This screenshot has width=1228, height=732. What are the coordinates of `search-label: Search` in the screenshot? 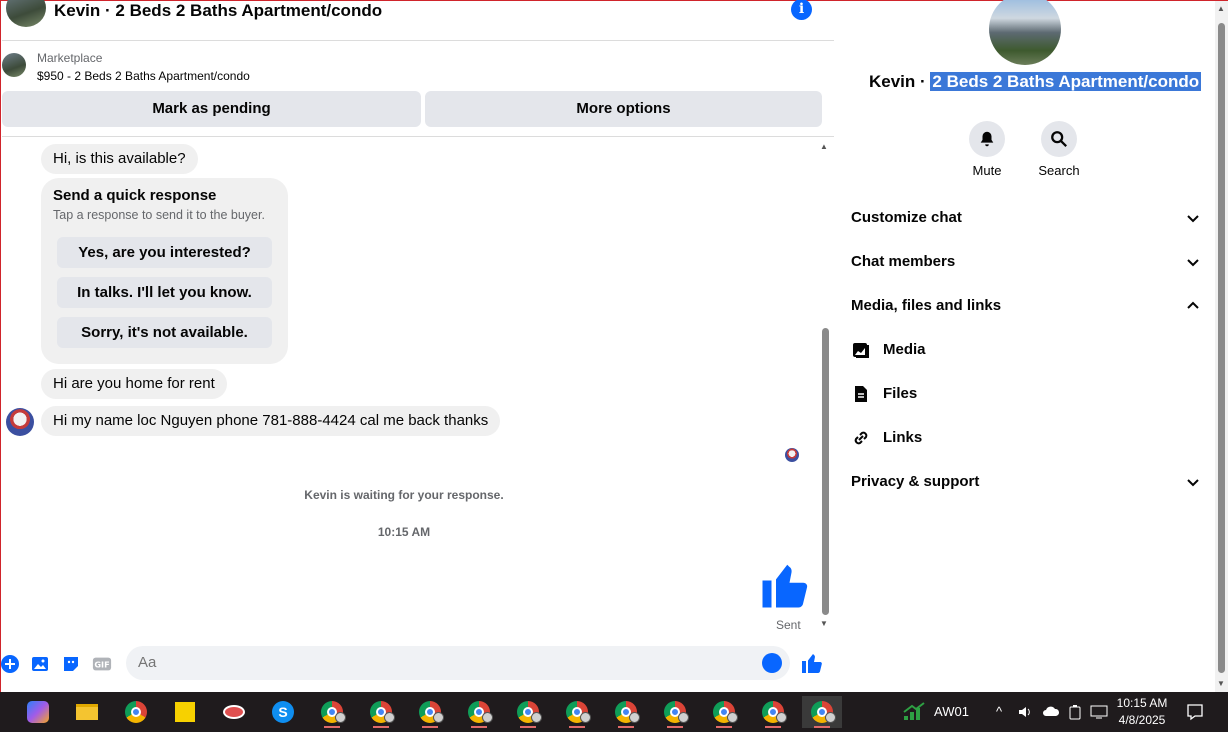 It's located at (1059, 170).